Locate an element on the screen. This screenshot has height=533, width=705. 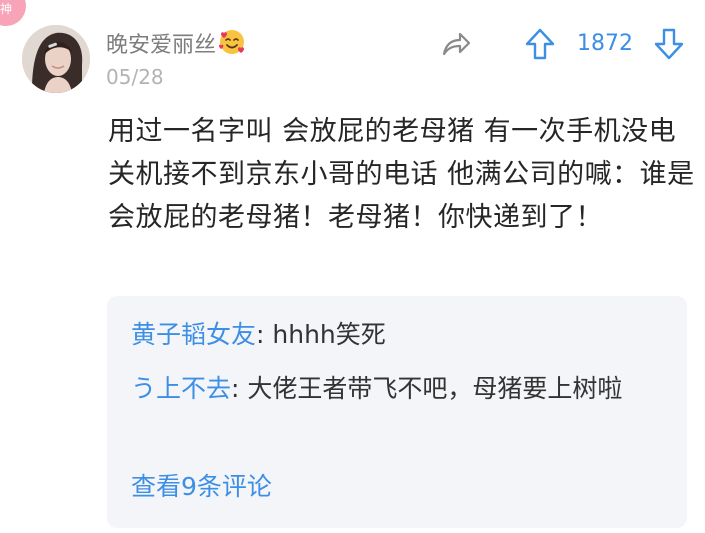
reply-item: 黄子韬女友: hhhh笑死 is located at coordinates (401, 334).